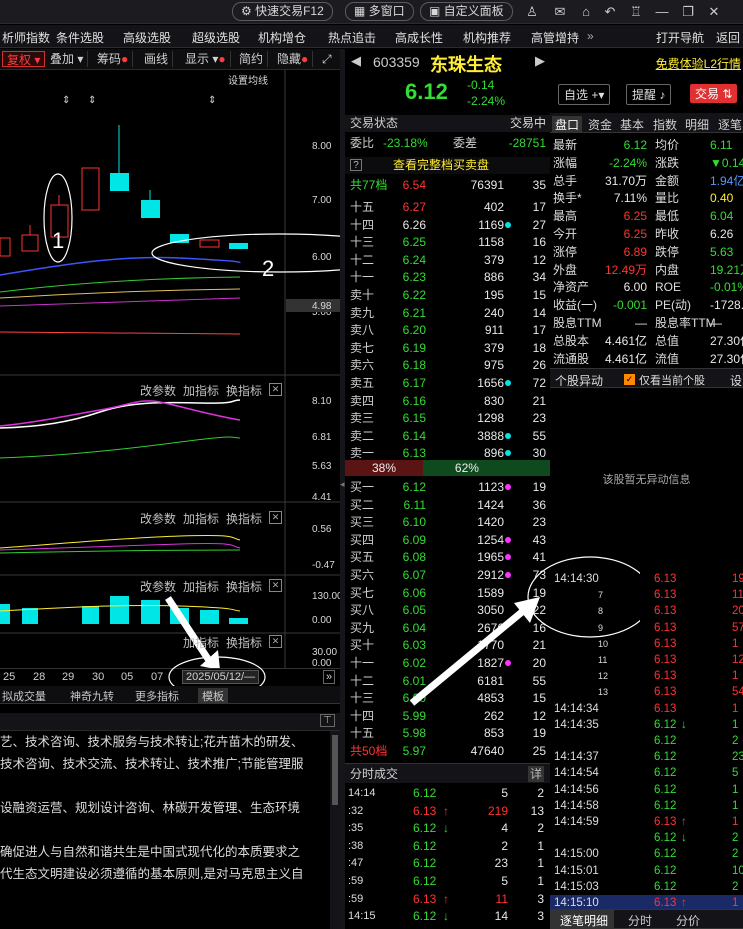 The width and height of the screenshot is (743, 929). I want to click on ob-level-row: 卖四 6.16 830 21, so click(447, 401).